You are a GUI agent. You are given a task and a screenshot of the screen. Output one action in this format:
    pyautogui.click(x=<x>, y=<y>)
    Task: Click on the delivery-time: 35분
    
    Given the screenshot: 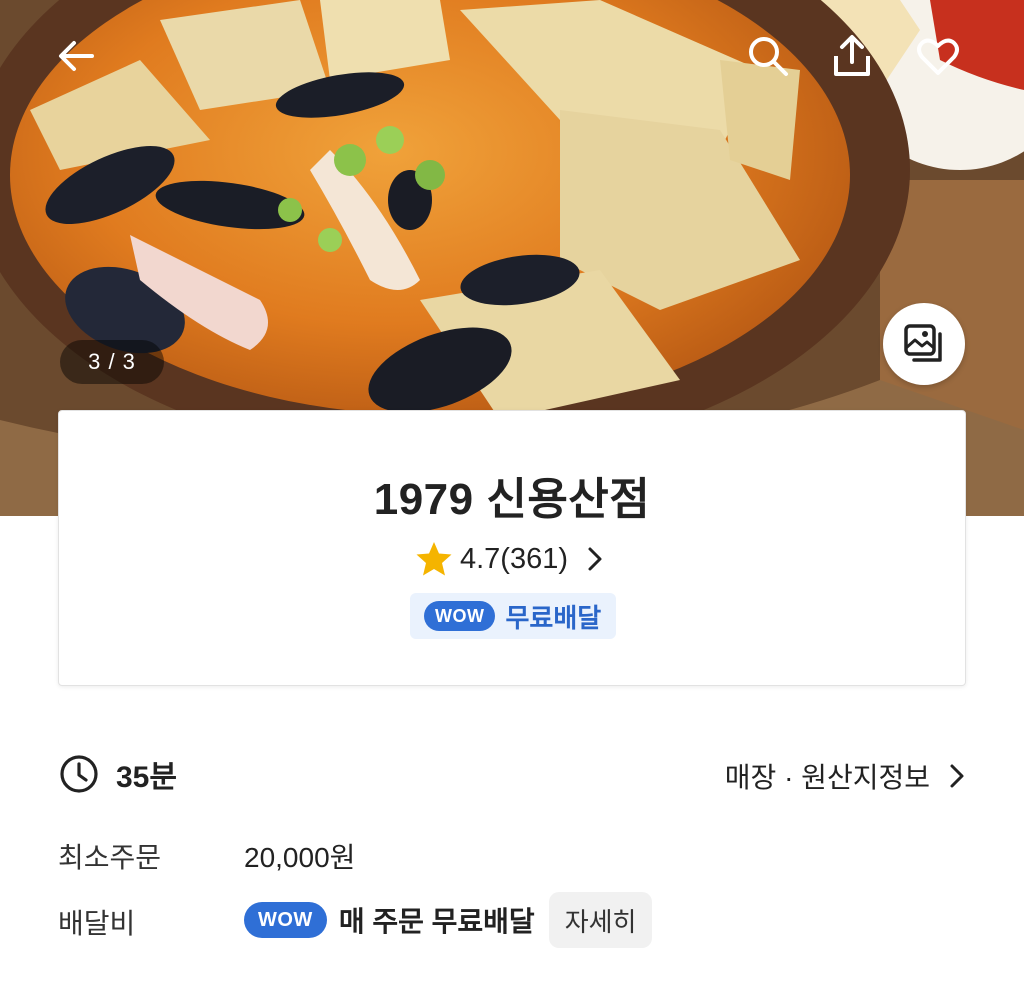 What is the action you would take?
    pyautogui.click(x=117, y=774)
    